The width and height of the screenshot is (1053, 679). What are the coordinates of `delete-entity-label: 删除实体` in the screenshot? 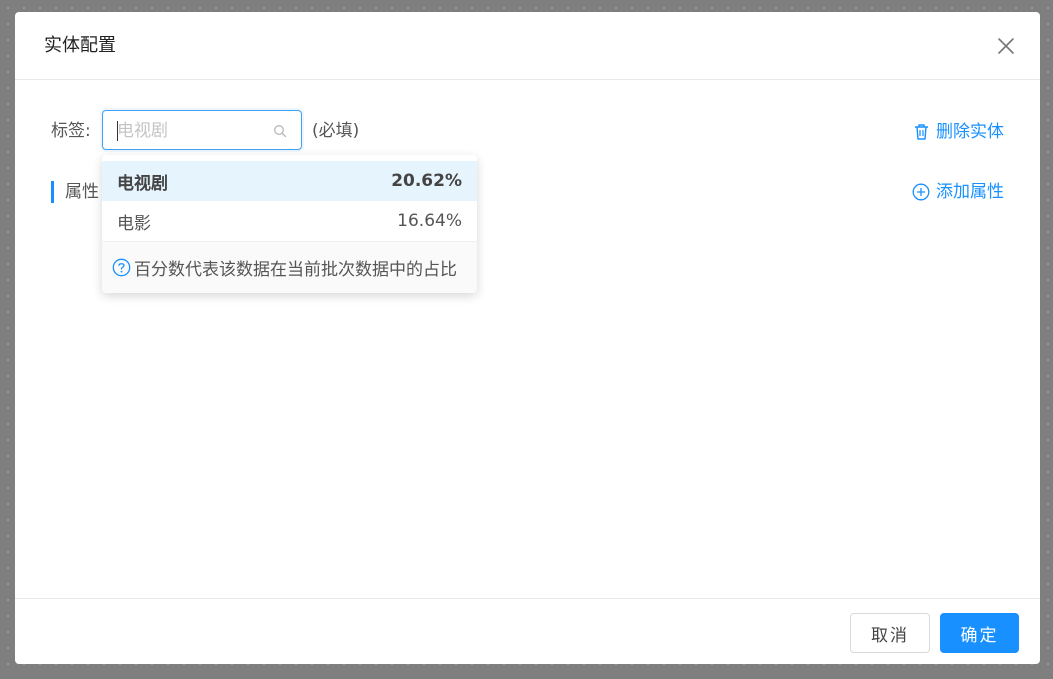 It's located at (970, 132).